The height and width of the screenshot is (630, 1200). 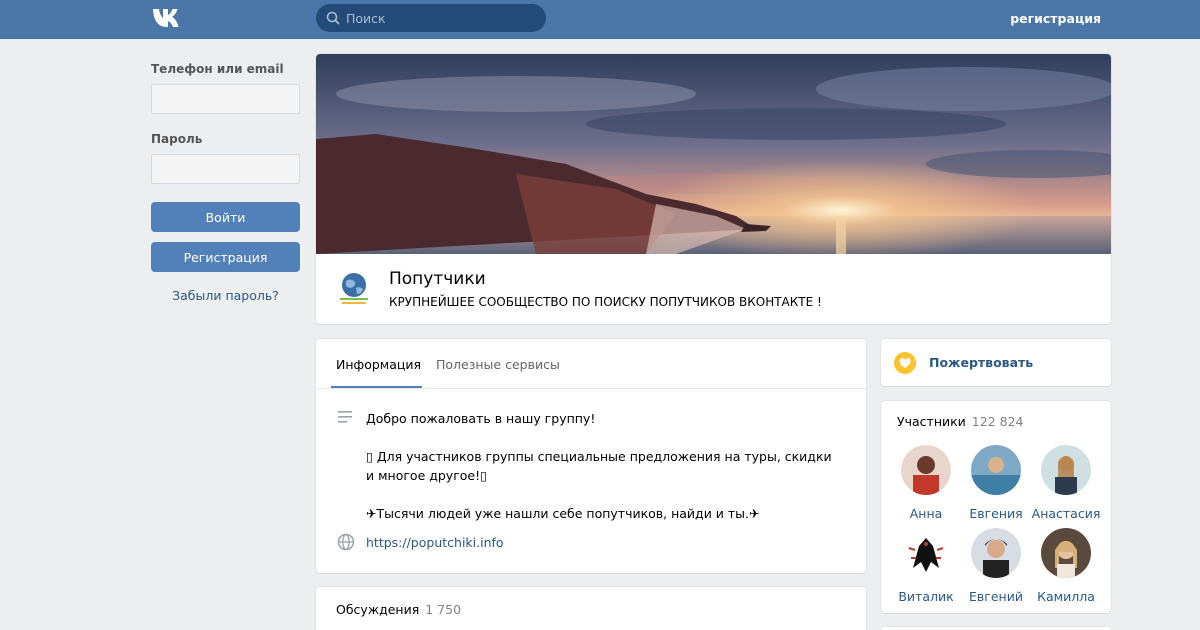 What do you see at coordinates (1066, 596) in the screenshot?
I see `member-name: Камилла` at bounding box center [1066, 596].